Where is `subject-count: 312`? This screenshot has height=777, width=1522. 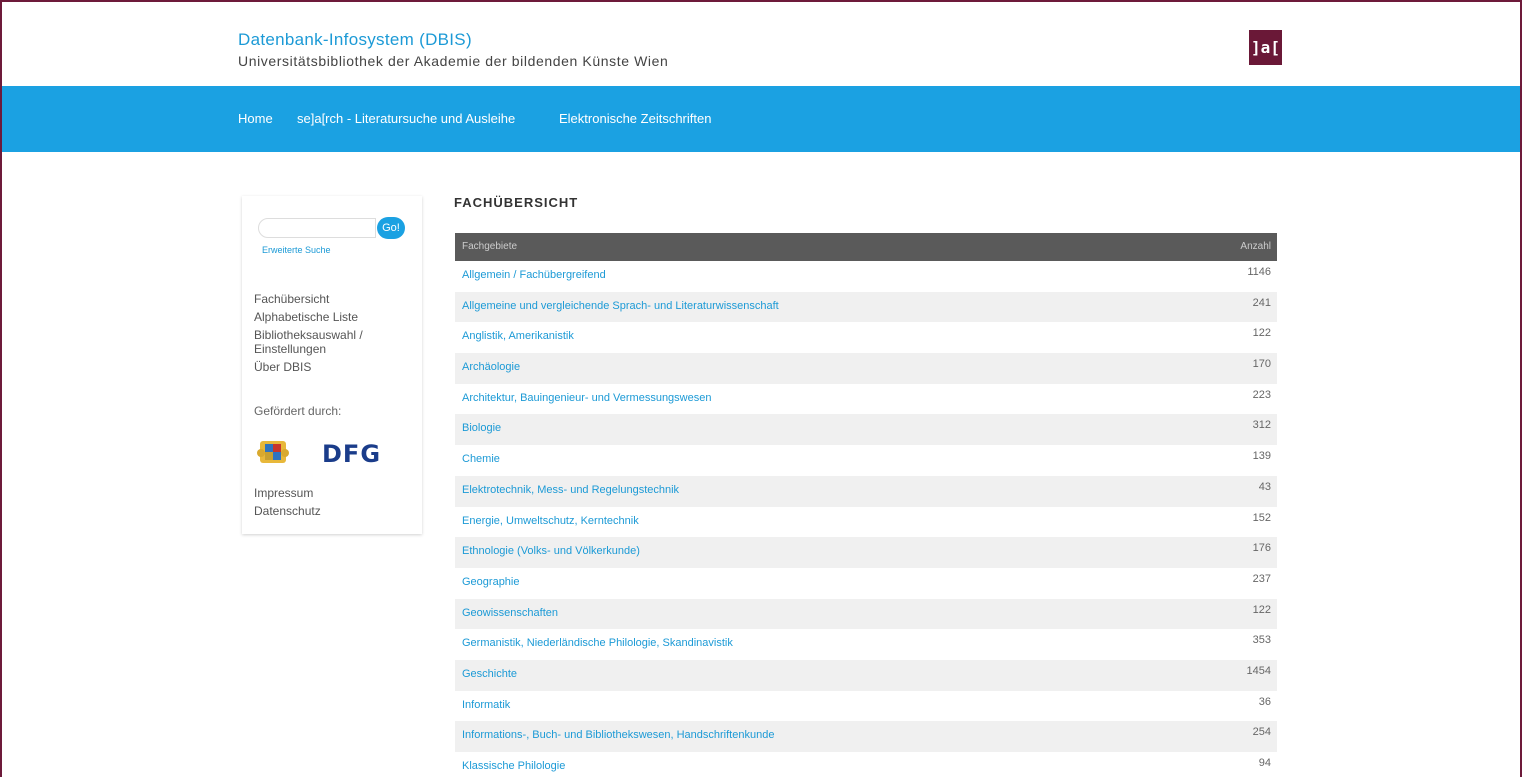 subject-count: 312 is located at coordinates (1261, 425).